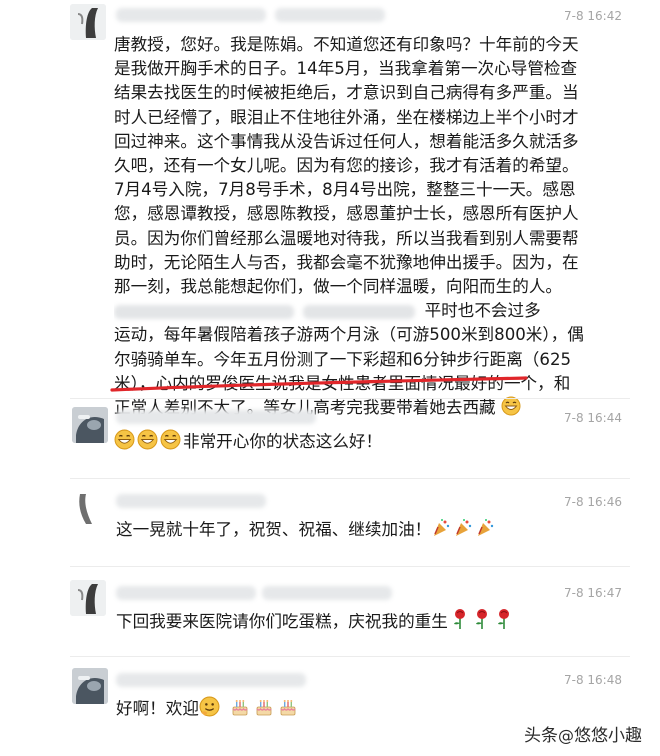 The image size is (660, 756). What do you see at coordinates (346, 214) in the screenshot?
I see `text-line: 您，感恩谭教授，感恩陈教授，感恩董护士长，感恩所有医护人` at bounding box center [346, 214].